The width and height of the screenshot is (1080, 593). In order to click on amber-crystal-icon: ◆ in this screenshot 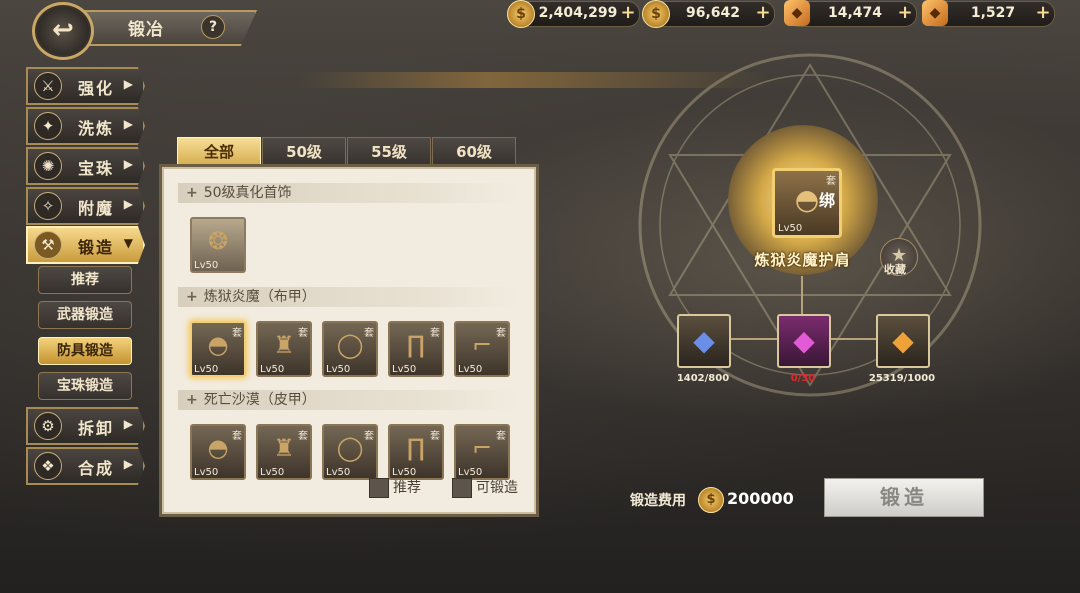, I will do `click(935, 13)`.